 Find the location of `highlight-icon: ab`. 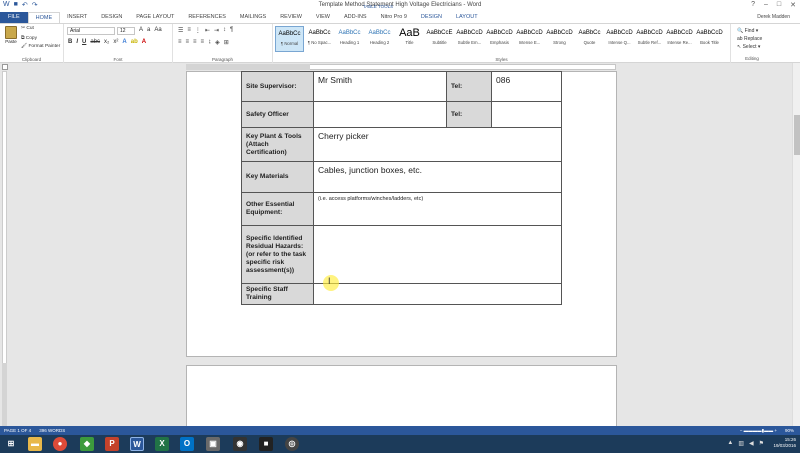

highlight-icon: ab is located at coordinates (134, 42).